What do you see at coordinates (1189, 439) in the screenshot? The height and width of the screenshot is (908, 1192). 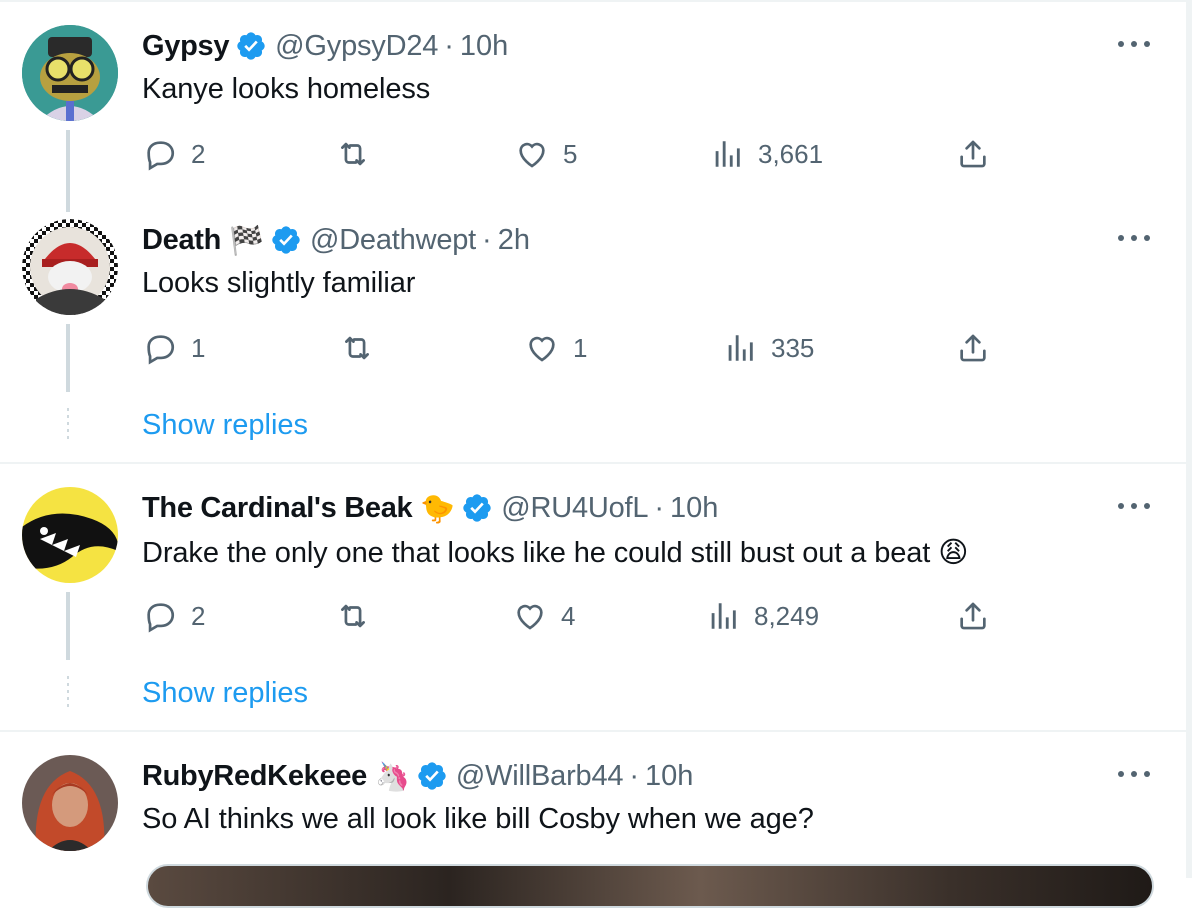 I see `frame-right-border` at bounding box center [1189, 439].